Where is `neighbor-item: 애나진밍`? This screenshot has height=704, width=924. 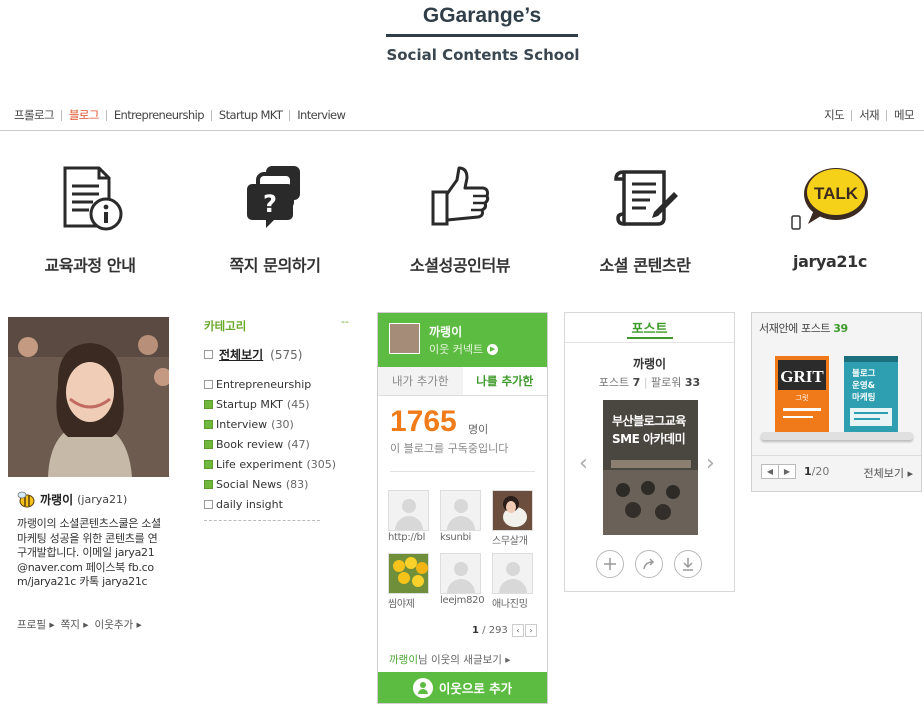 neighbor-item: 애나진밍 is located at coordinates (518, 581).